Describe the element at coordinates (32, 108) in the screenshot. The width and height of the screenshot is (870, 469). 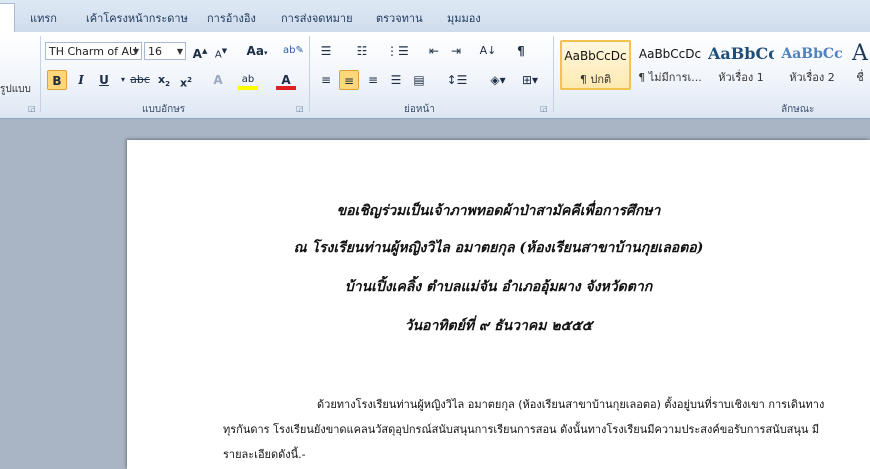
I see `clipboard-launcher-icon: ◲` at that location.